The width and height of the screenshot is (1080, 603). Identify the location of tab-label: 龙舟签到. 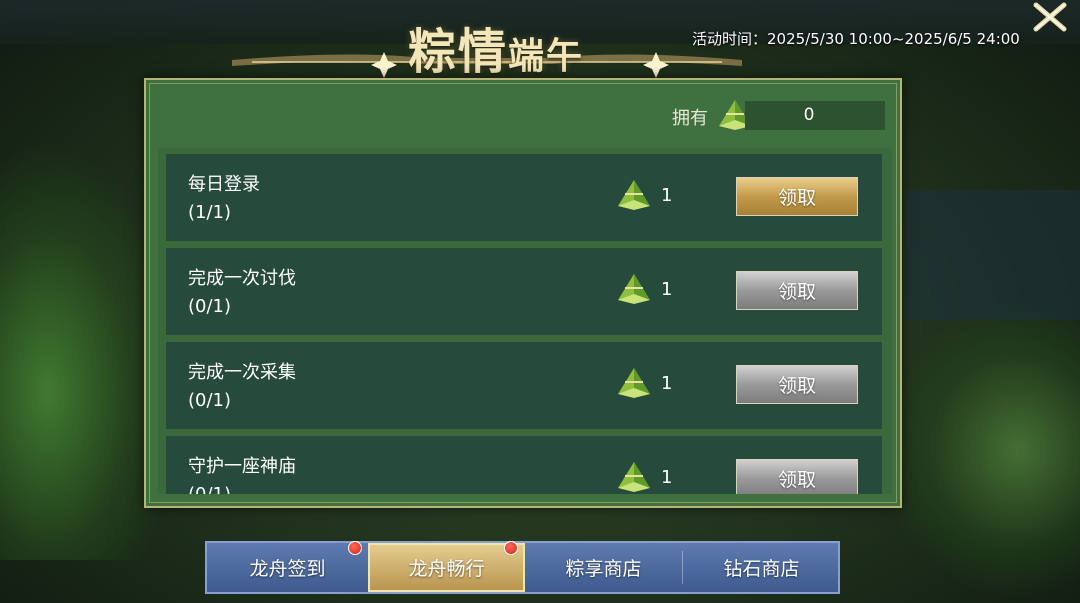
(287, 569).